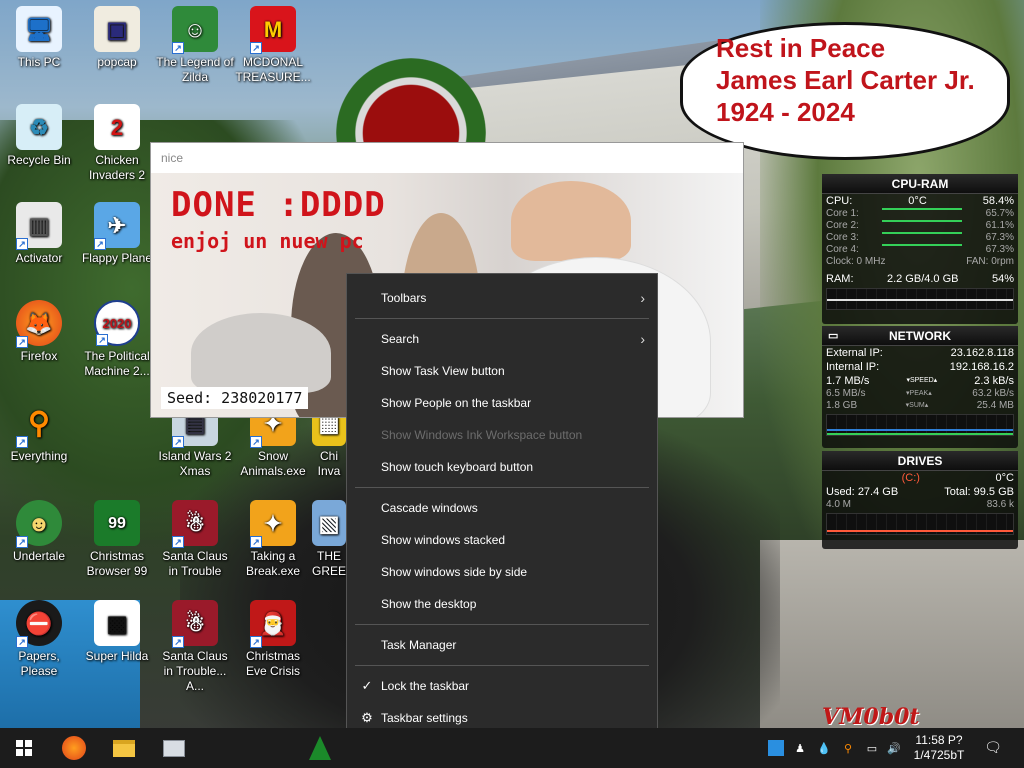  I want to click on upload-graph-line, so click(920, 434).